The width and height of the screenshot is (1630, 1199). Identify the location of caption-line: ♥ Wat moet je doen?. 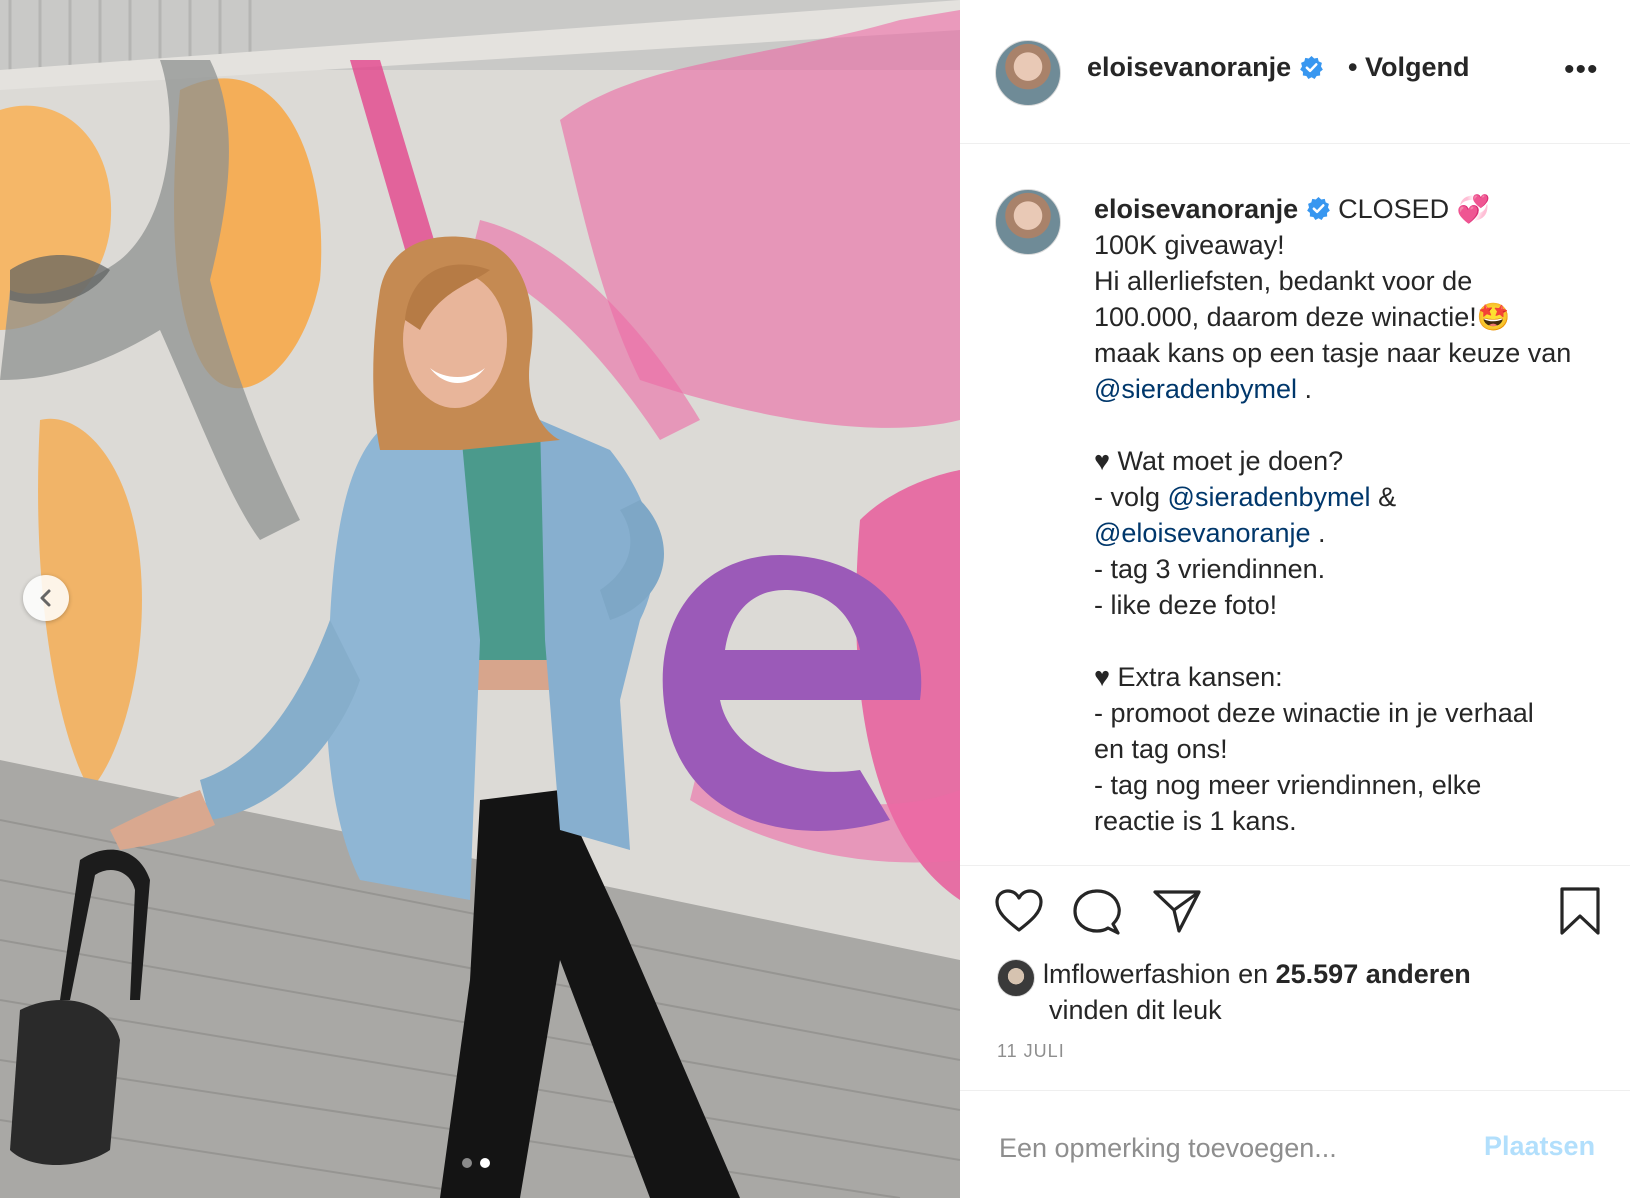
(1219, 461).